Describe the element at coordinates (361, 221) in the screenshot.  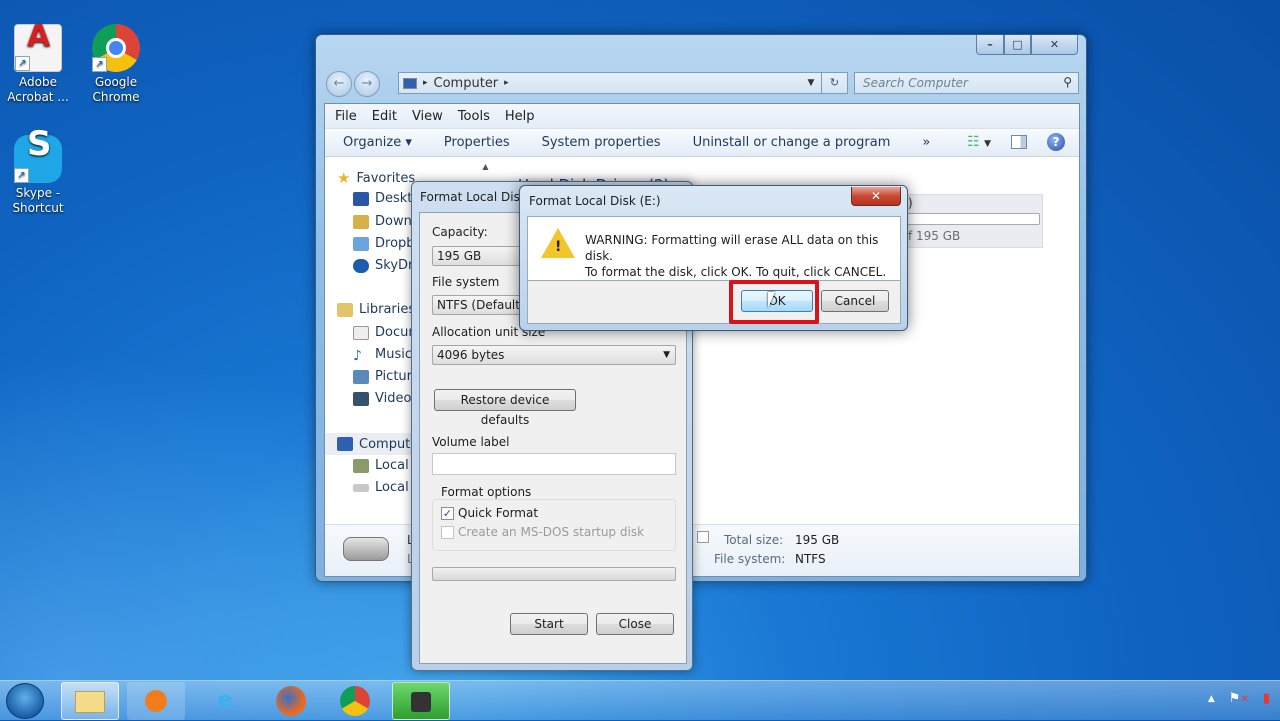
I see `downloads-icon` at that location.